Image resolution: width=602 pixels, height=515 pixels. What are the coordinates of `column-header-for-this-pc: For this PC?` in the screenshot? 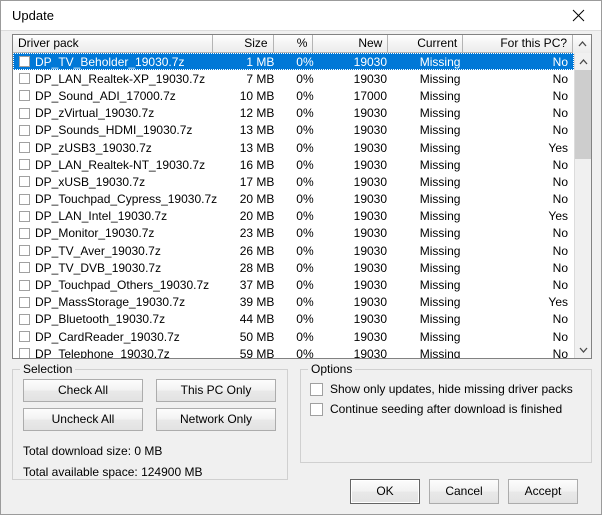 It's located at (518, 44).